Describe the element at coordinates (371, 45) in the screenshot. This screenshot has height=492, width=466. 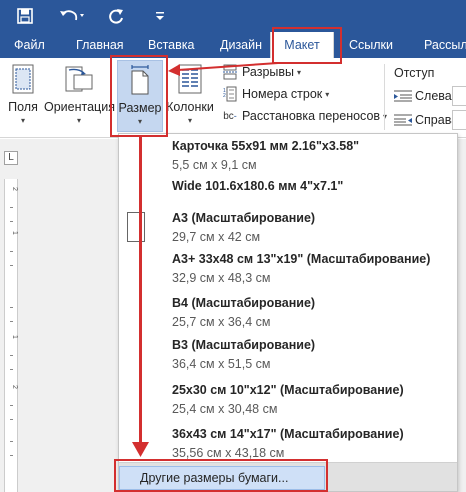
I see `tab-references: Ссылки` at that location.